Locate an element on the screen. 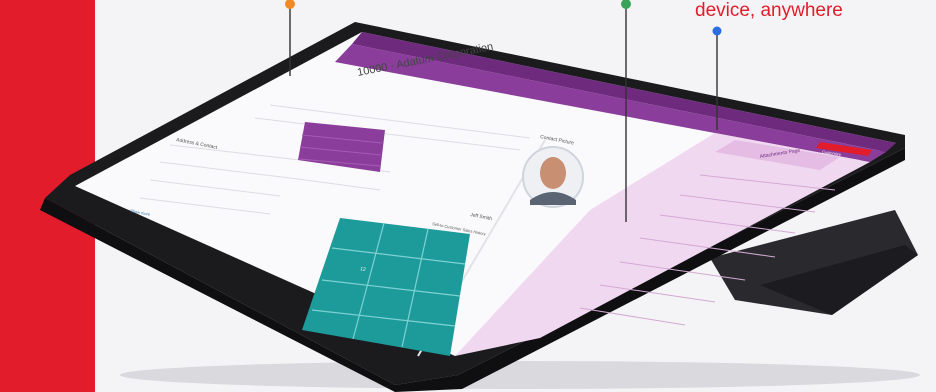 This screenshot has width=936, height=392. contact-photo-face is located at coordinates (553, 173).